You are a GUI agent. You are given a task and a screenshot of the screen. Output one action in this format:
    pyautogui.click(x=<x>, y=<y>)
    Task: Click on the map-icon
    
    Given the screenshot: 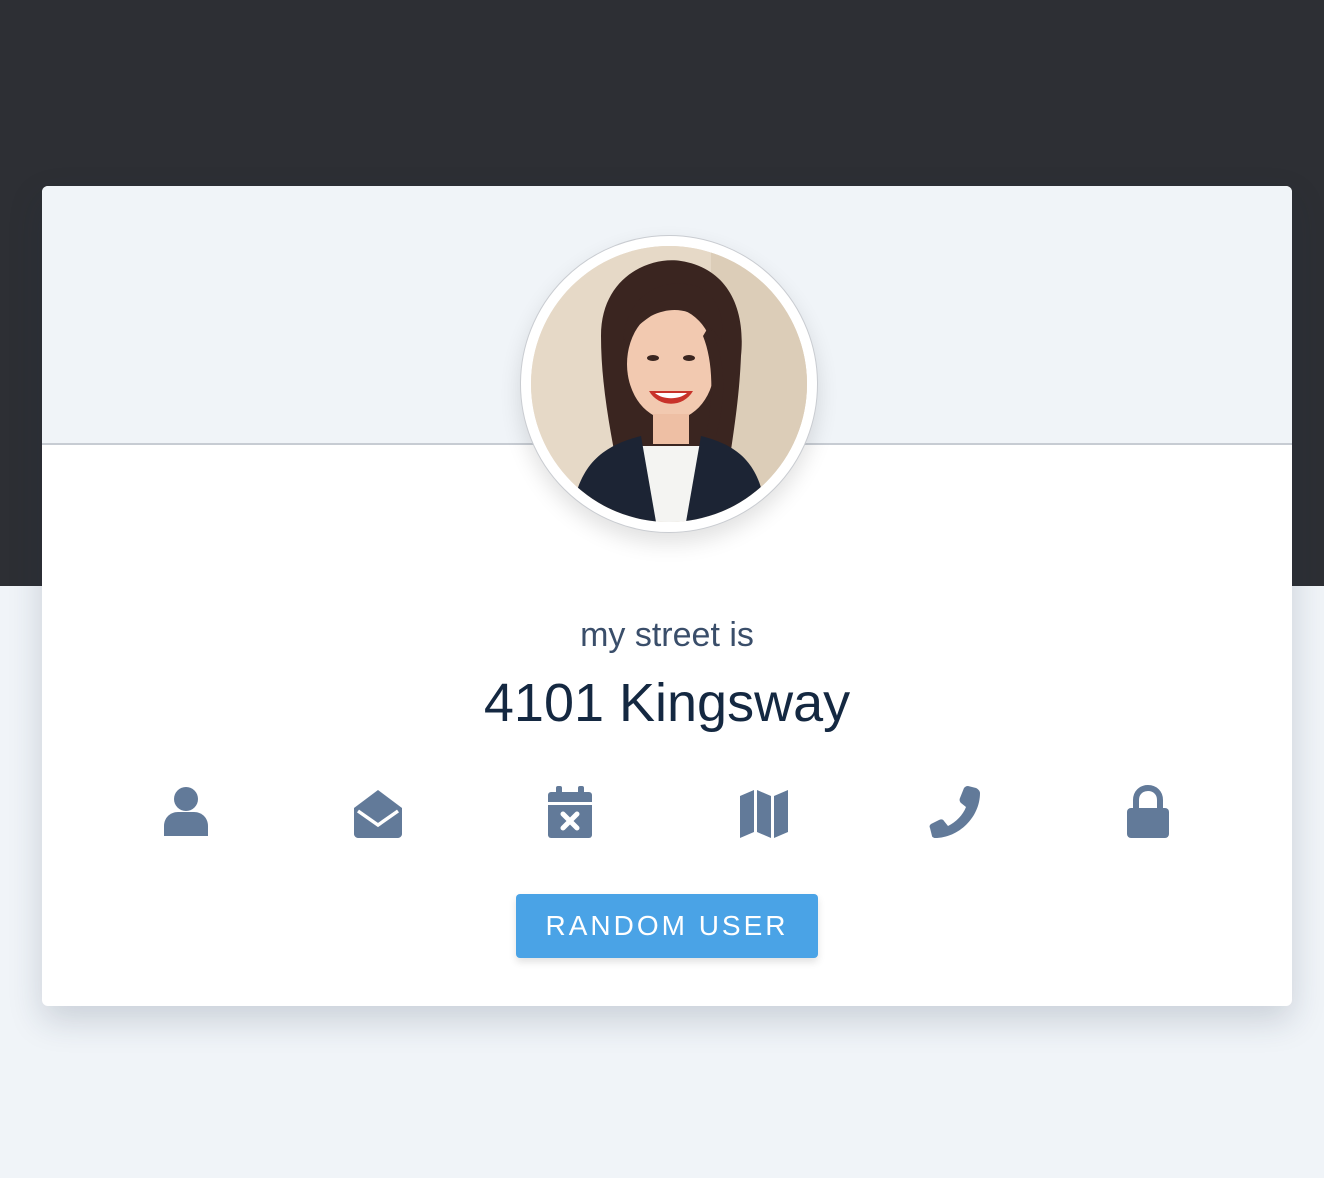 What is the action you would take?
    pyautogui.click(x=764, y=812)
    